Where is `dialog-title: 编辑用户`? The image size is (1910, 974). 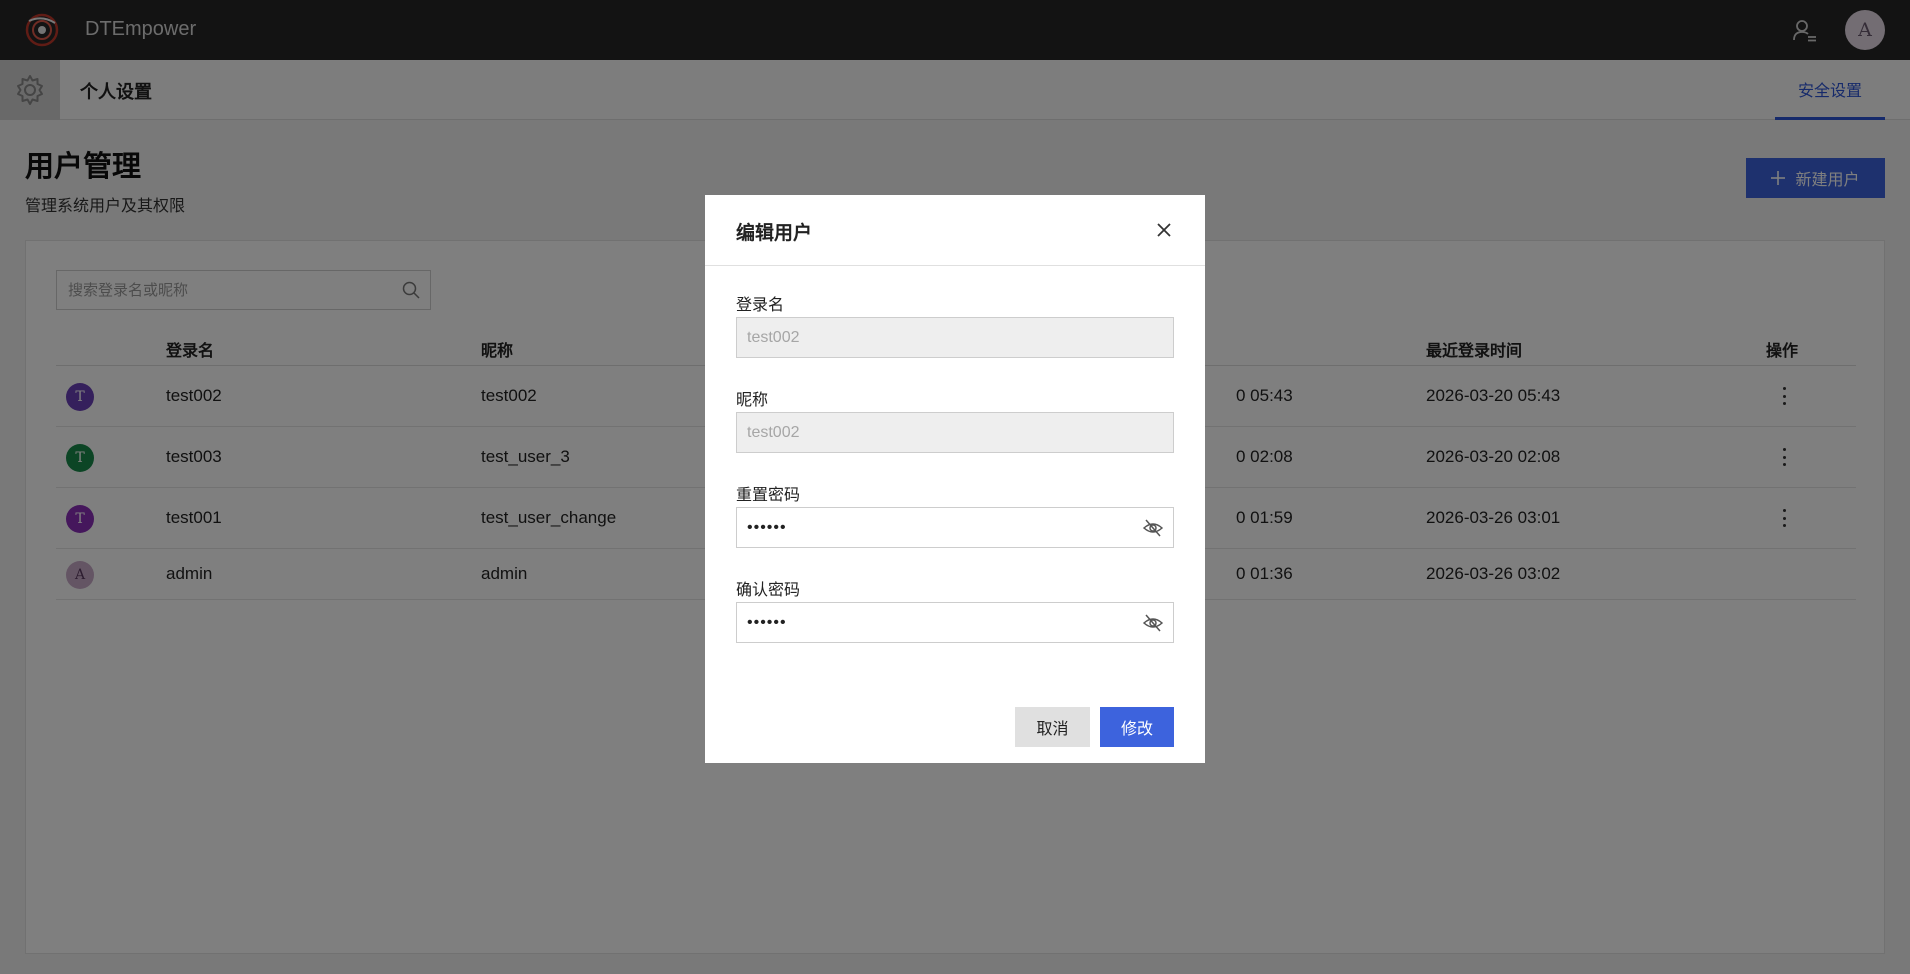 dialog-title: 编辑用户 is located at coordinates (774, 233).